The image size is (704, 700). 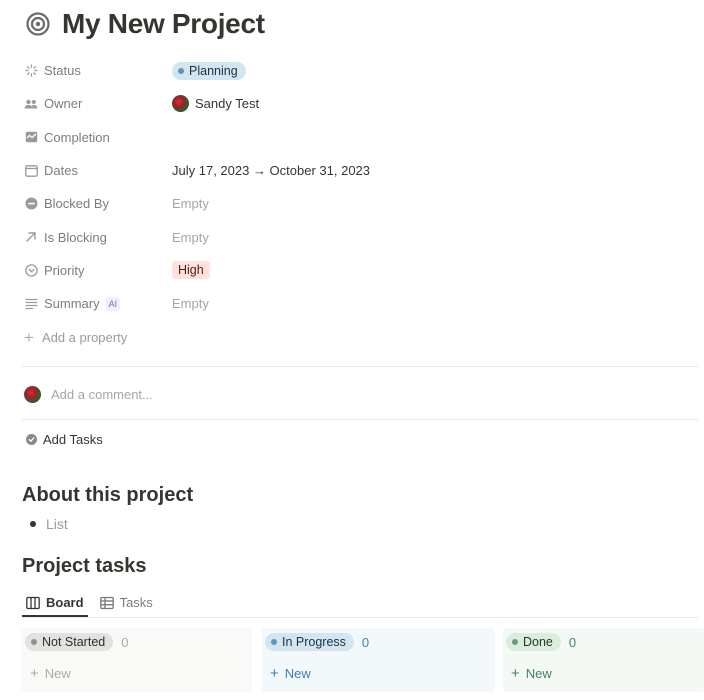 I want to click on property-label: Is Blocking, so click(x=98, y=237).